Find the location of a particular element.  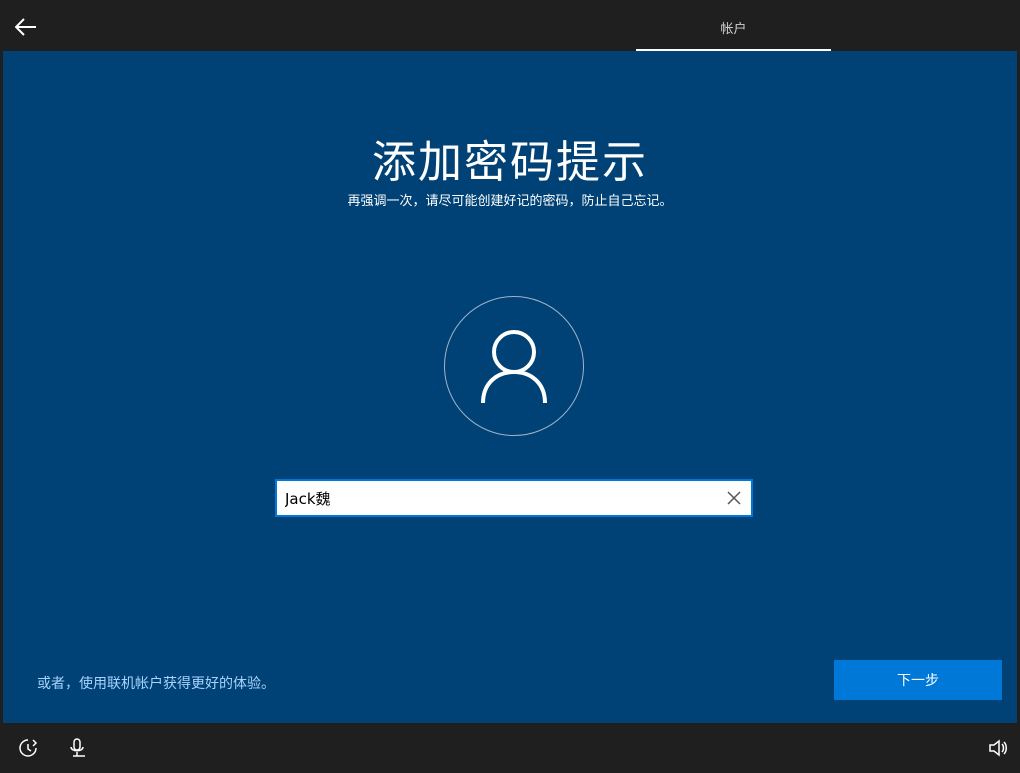

narrator-button is located at coordinates (78, 748).